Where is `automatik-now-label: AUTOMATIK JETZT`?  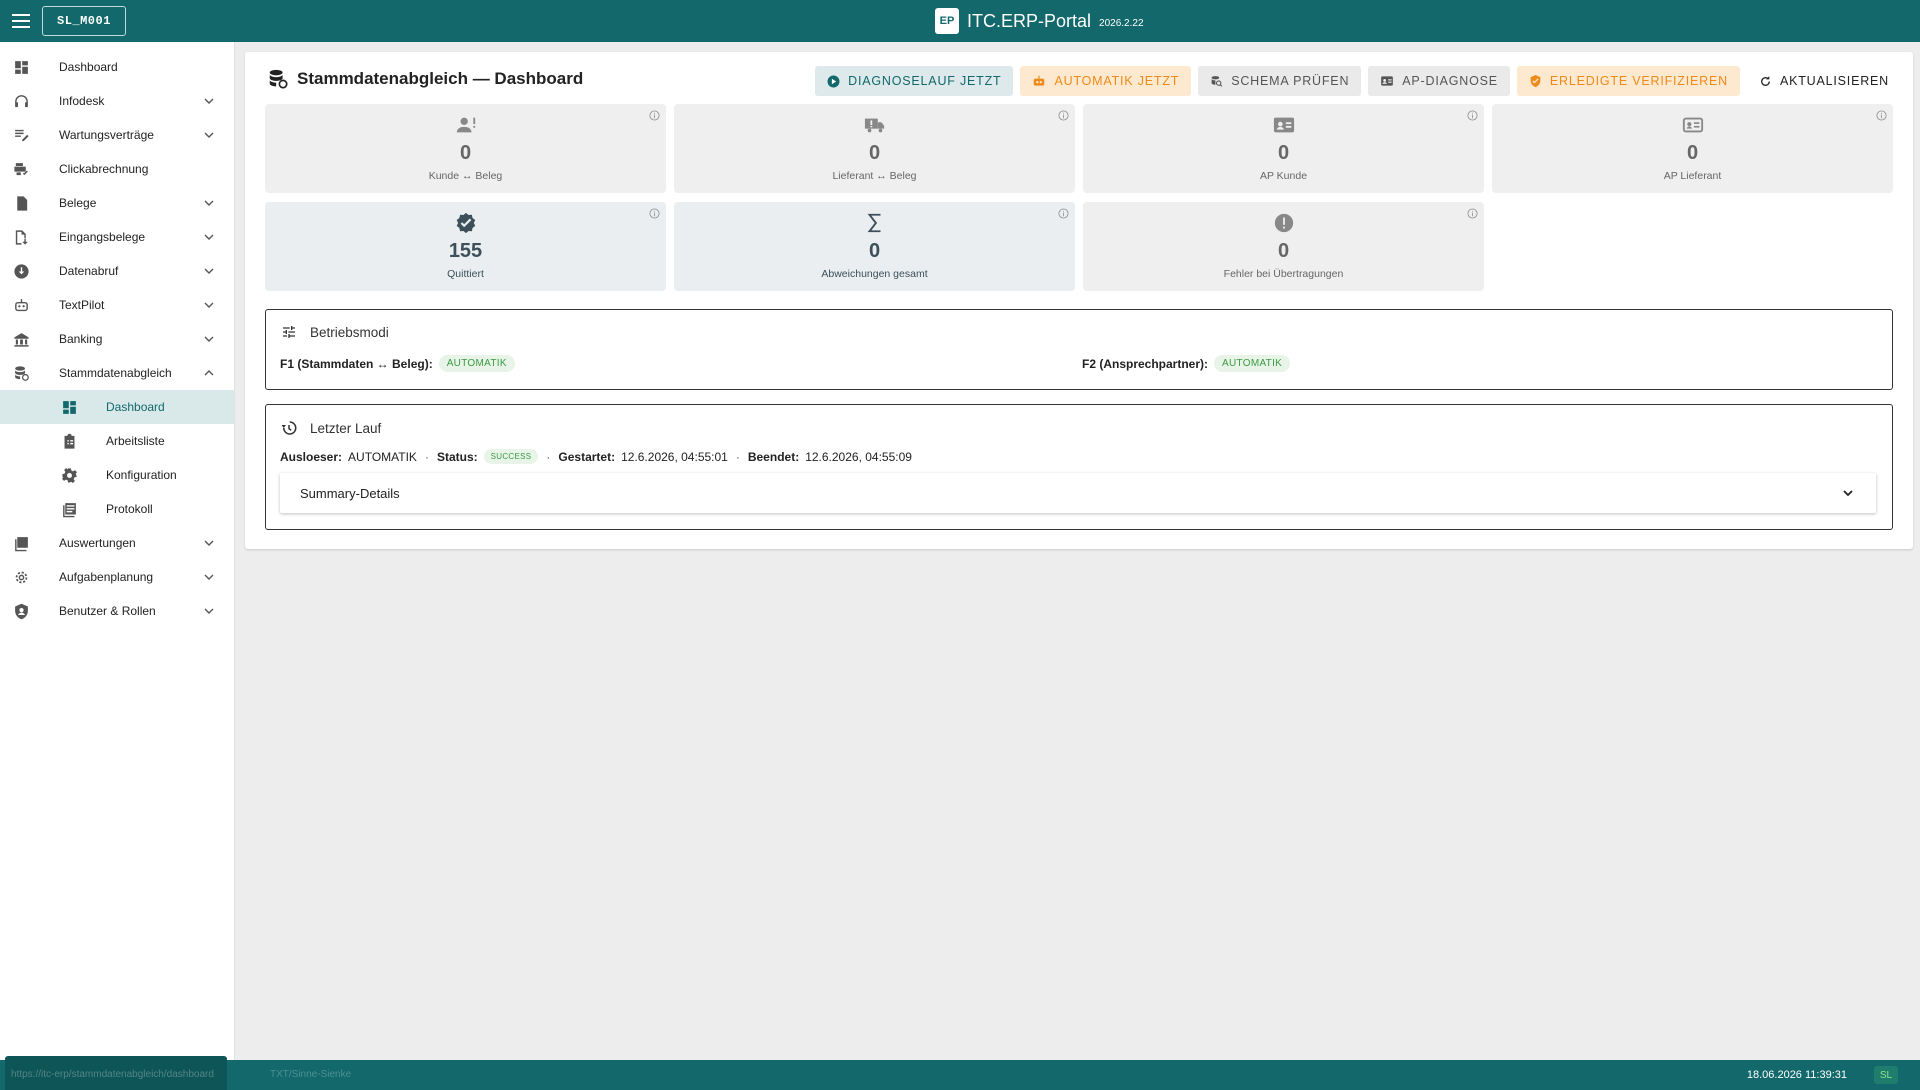
automatik-now-label: AUTOMATIK JETZT is located at coordinates (1117, 81).